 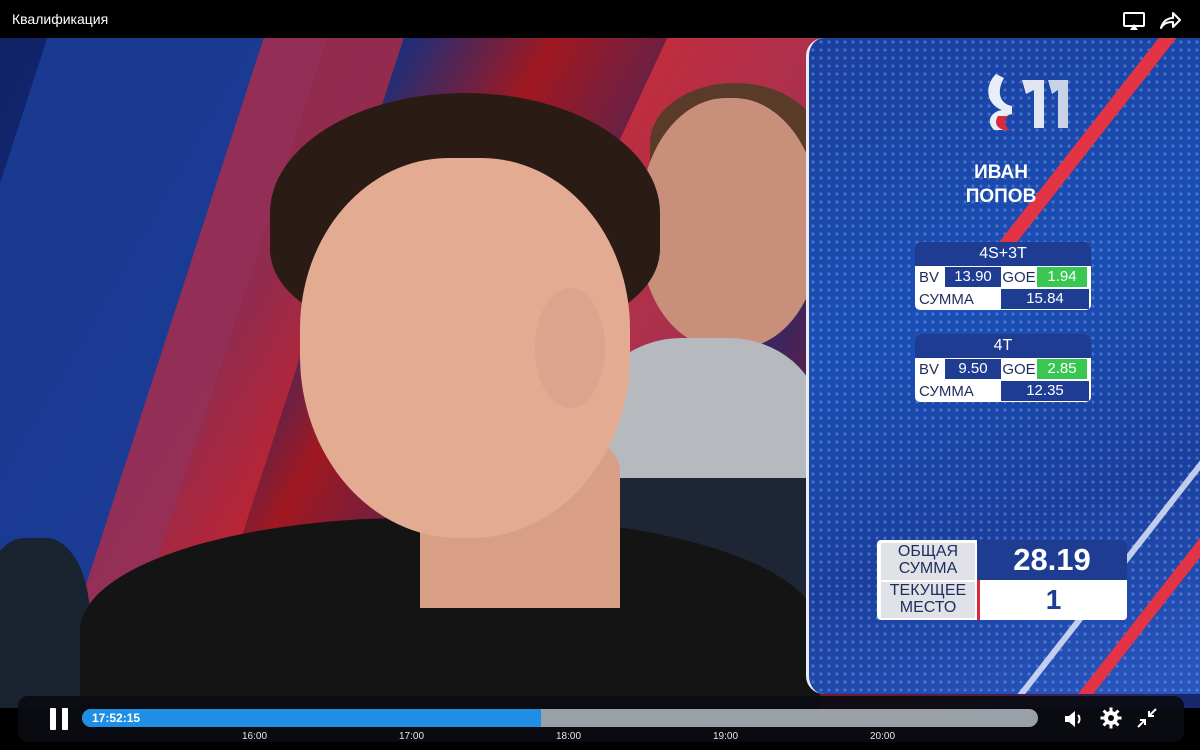 I want to click on timeline-tick: 16:00, so click(x=255, y=736).